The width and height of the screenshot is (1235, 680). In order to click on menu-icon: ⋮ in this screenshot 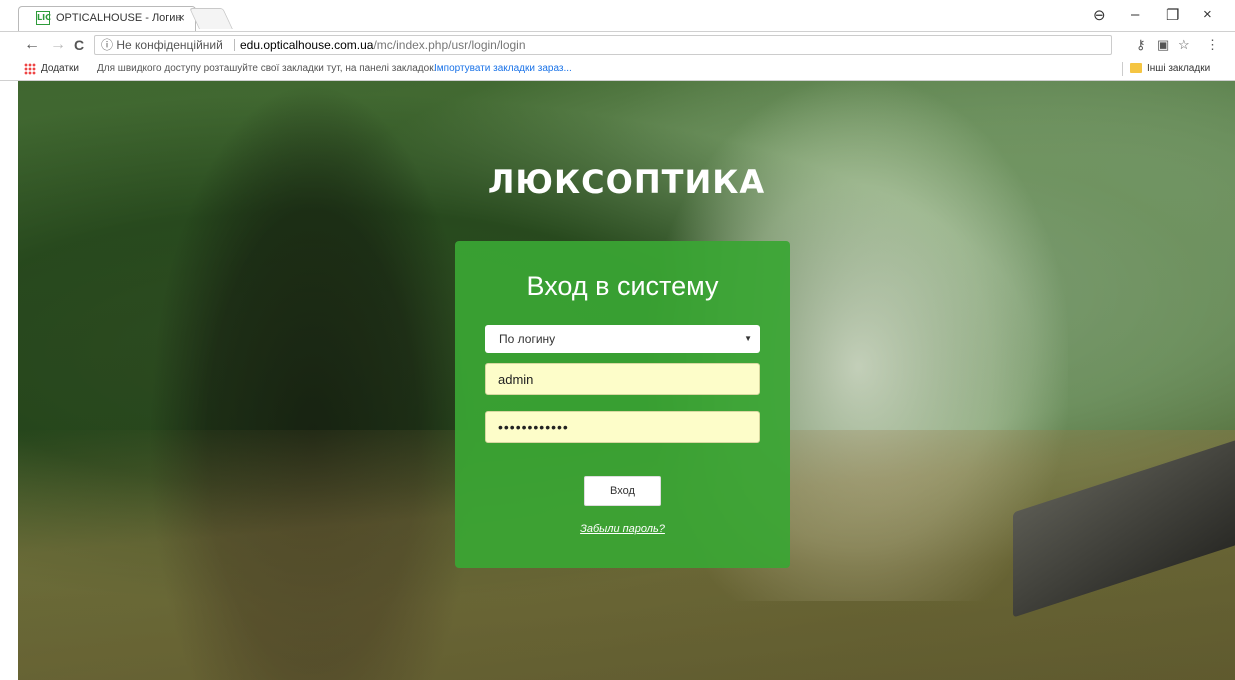, I will do `click(1212, 45)`.